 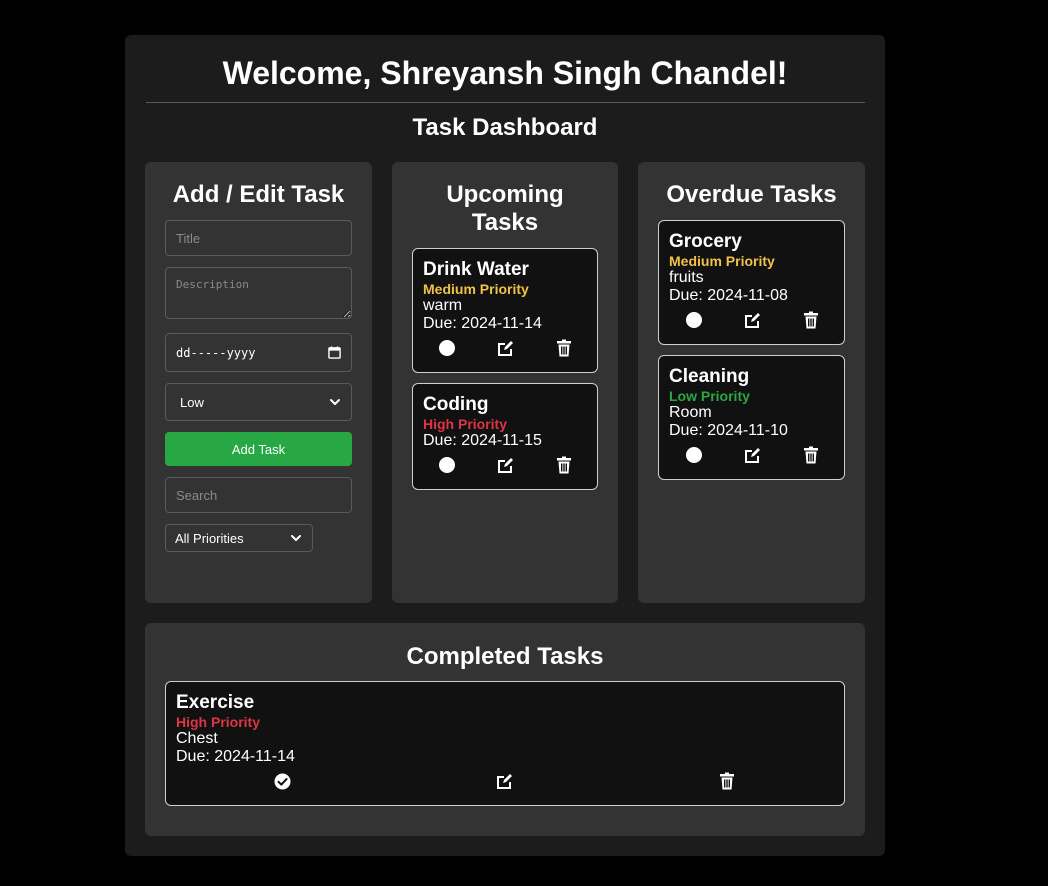 What do you see at coordinates (258, 352) in the screenshot?
I see `due-date-input: dd-----yyyy` at bounding box center [258, 352].